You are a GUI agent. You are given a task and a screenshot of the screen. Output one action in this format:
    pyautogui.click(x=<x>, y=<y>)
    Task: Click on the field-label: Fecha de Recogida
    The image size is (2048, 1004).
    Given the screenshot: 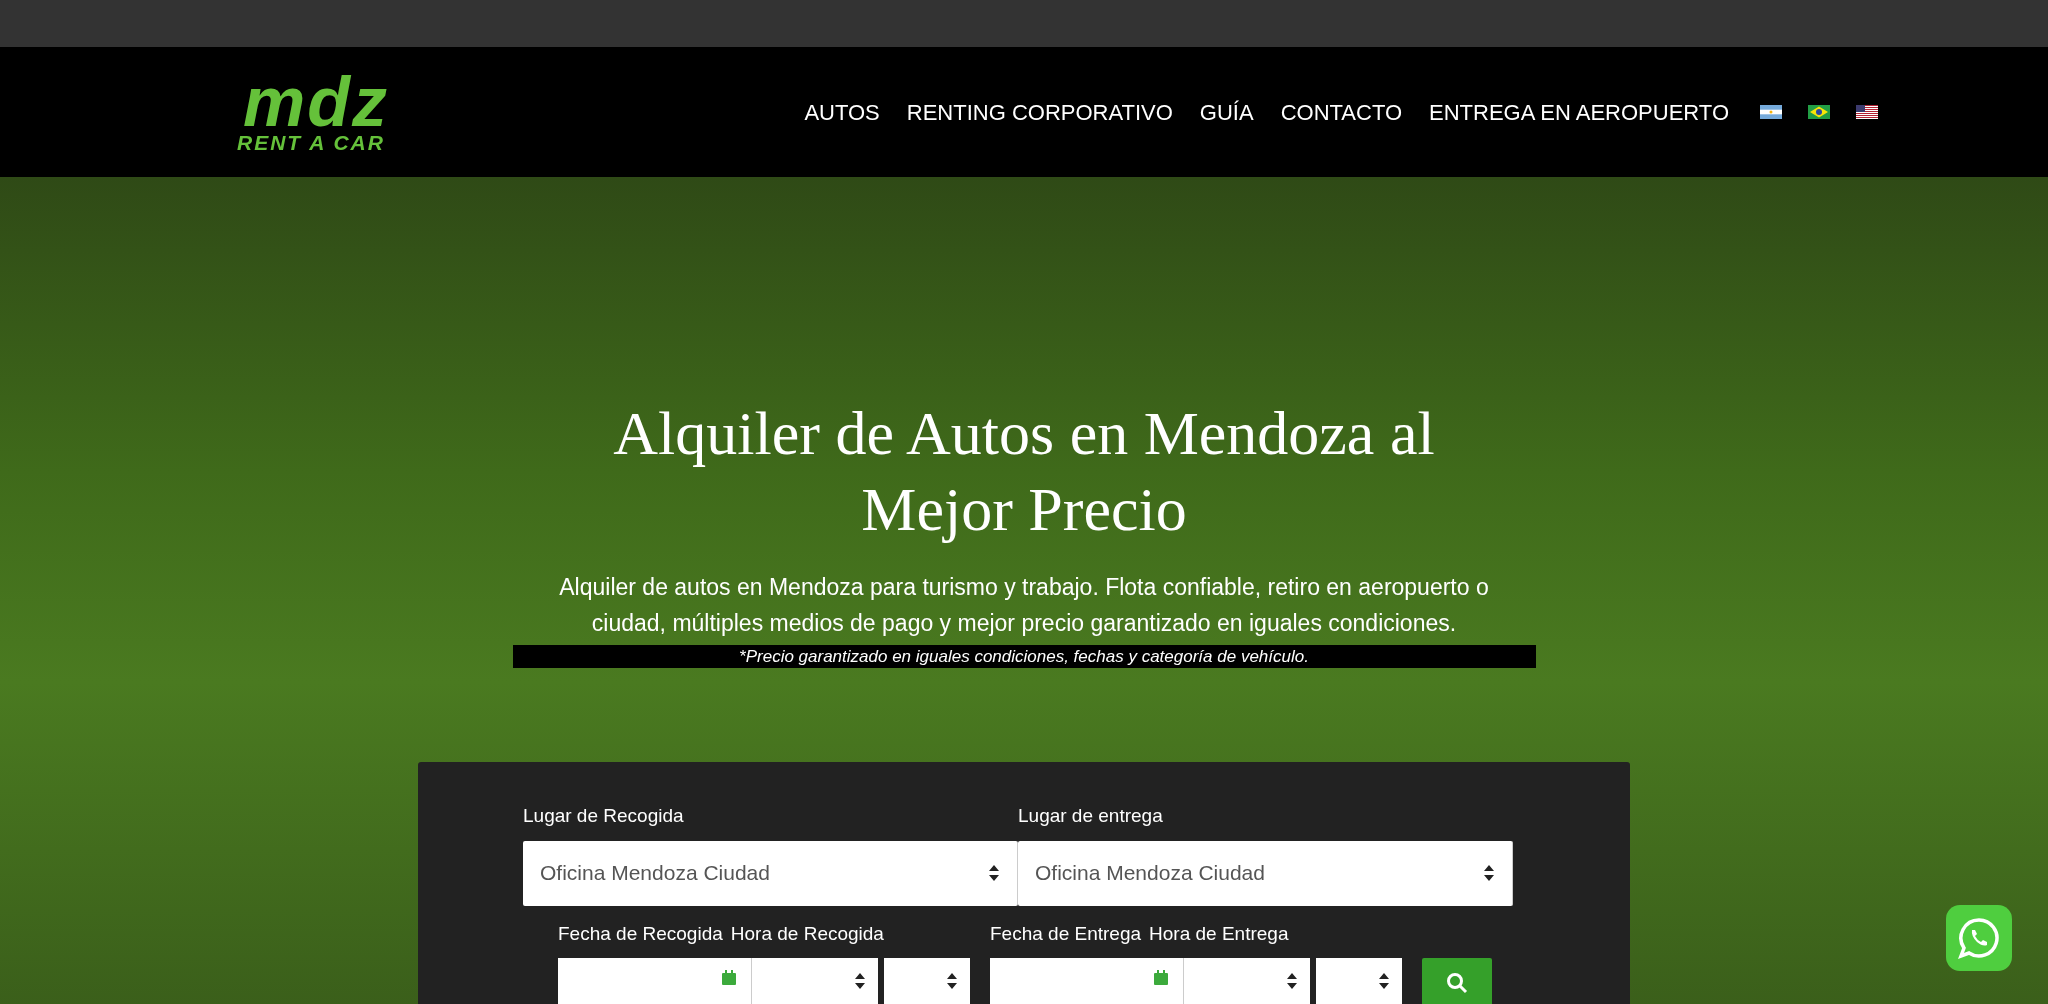 What is the action you would take?
    pyautogui.click(x=640, y=933)
    